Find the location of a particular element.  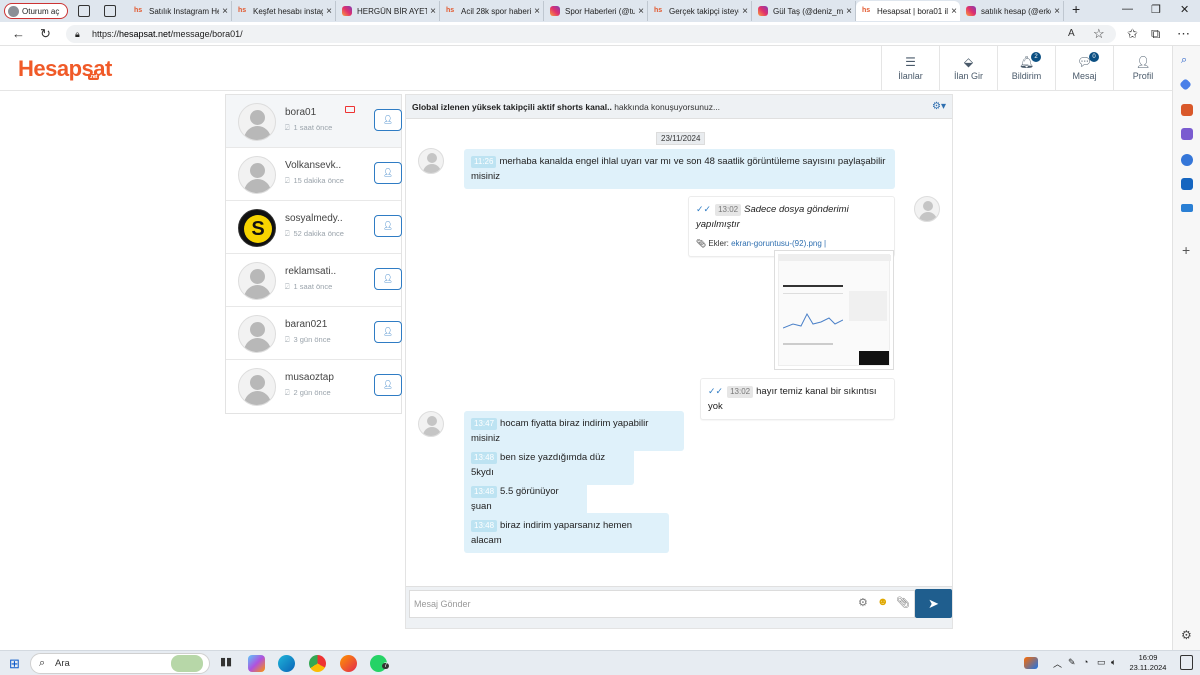

edge-browser-icon is located at coordinates (286, 663).